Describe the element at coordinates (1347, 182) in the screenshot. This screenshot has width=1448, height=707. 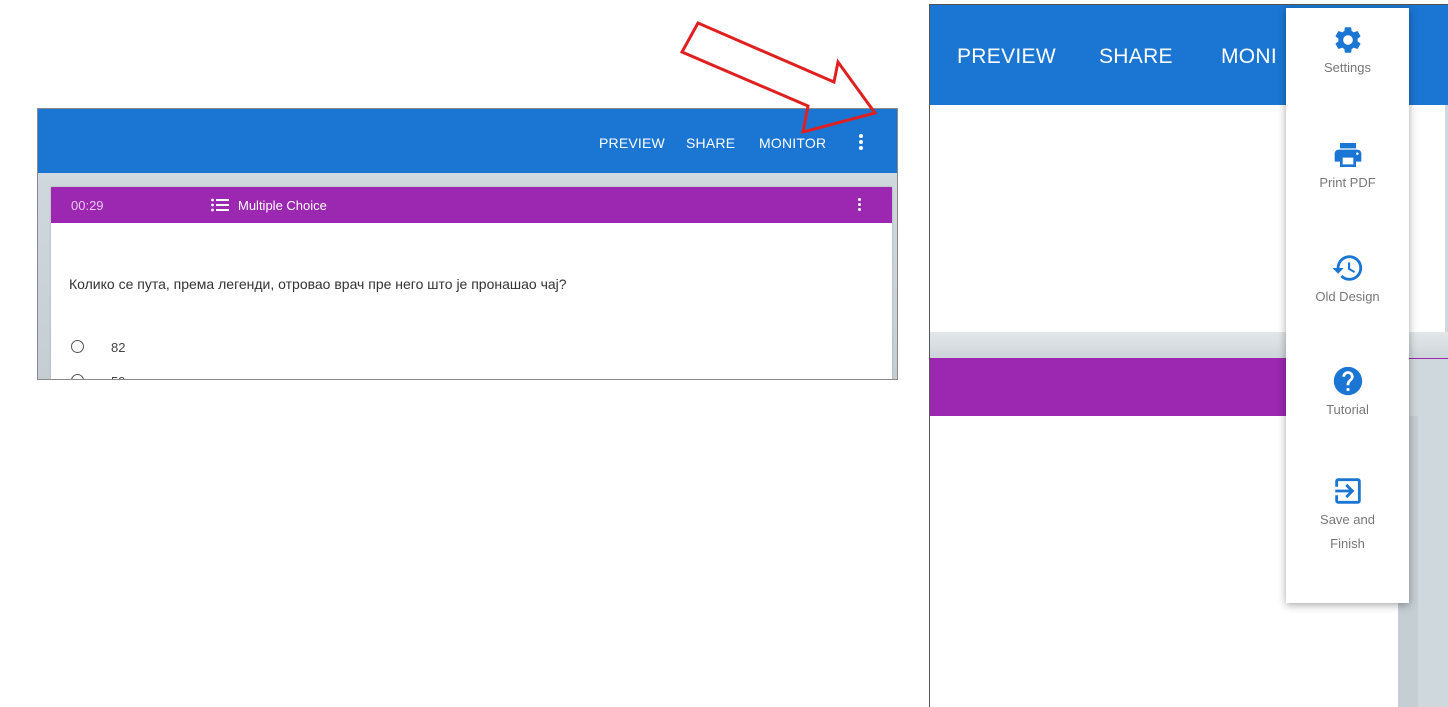
I see `menu-item-label: Print PDF` at that location.